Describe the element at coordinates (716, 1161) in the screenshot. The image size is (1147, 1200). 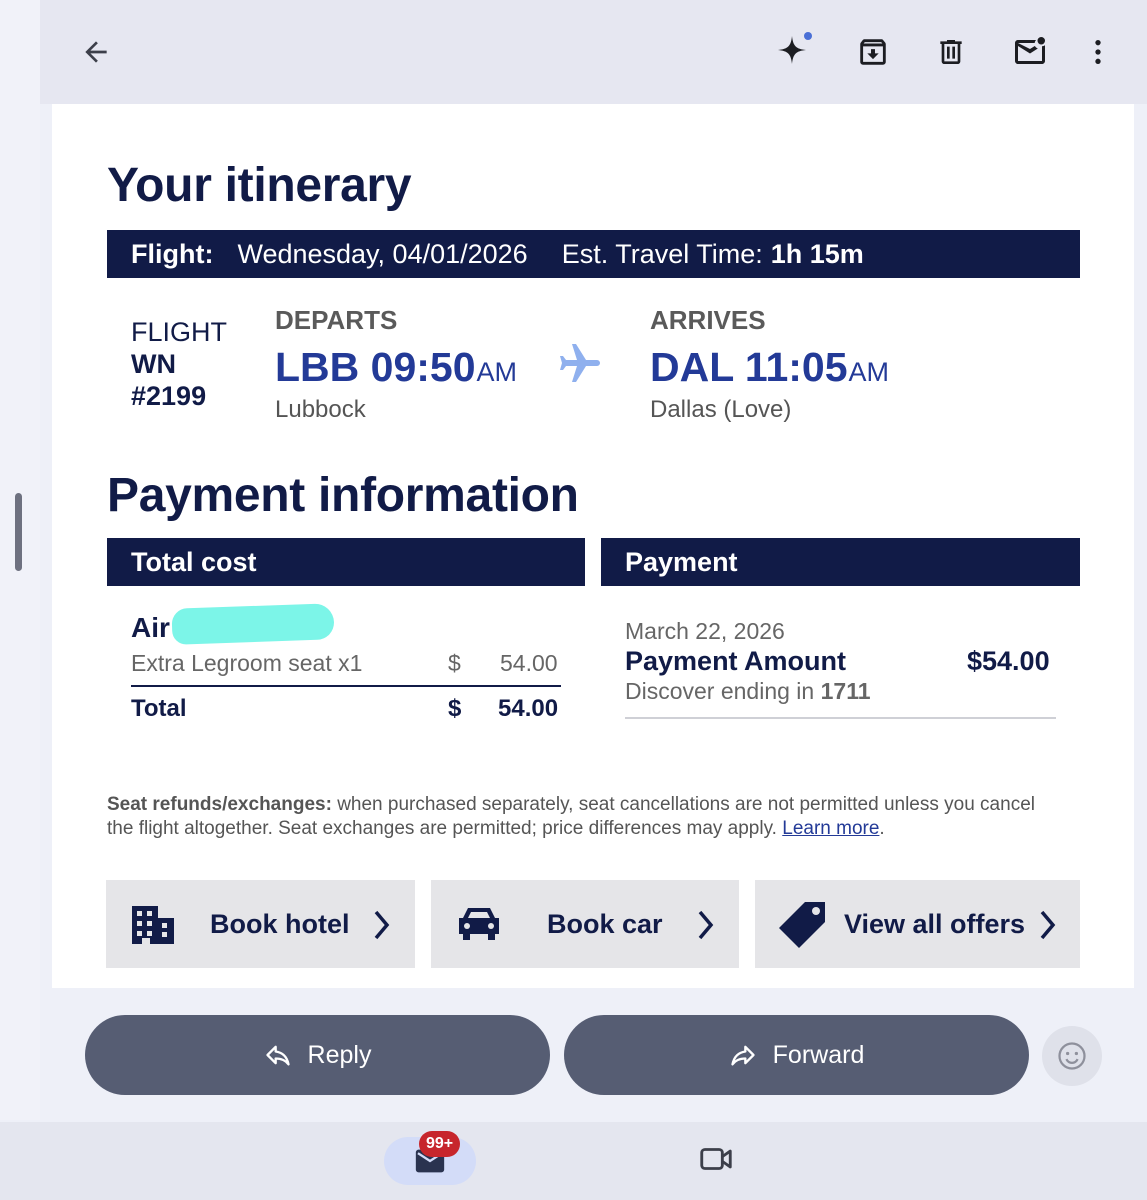
I see `video-call-icon` at that location.